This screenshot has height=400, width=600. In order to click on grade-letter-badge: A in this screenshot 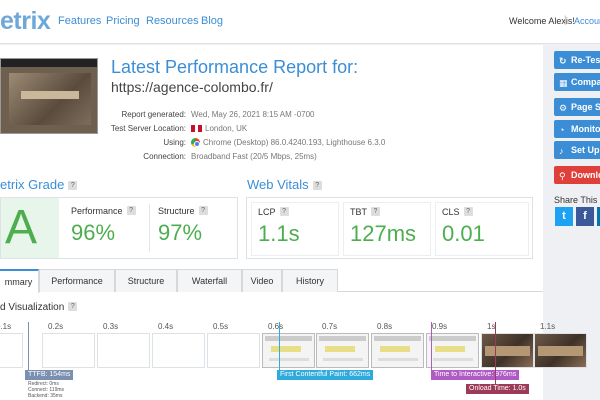, I will do `click(30, 228)`.